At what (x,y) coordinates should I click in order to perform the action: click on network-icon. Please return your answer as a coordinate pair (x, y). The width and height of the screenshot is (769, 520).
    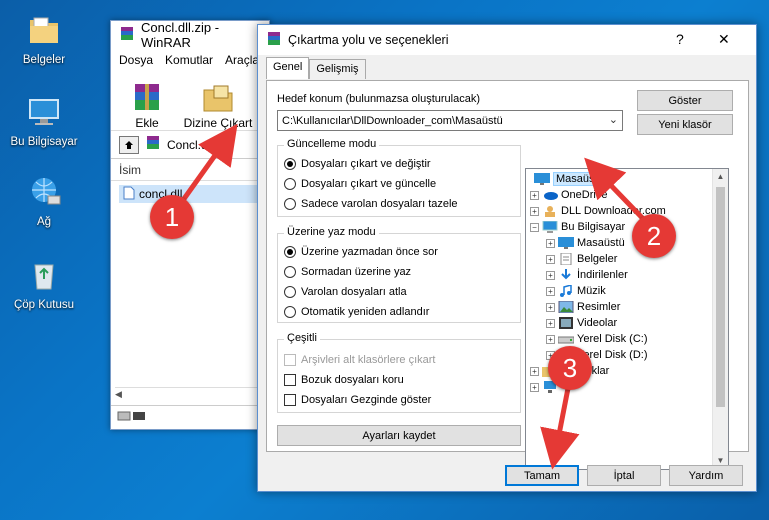
    Looking at the image, I should click on (44, 192).